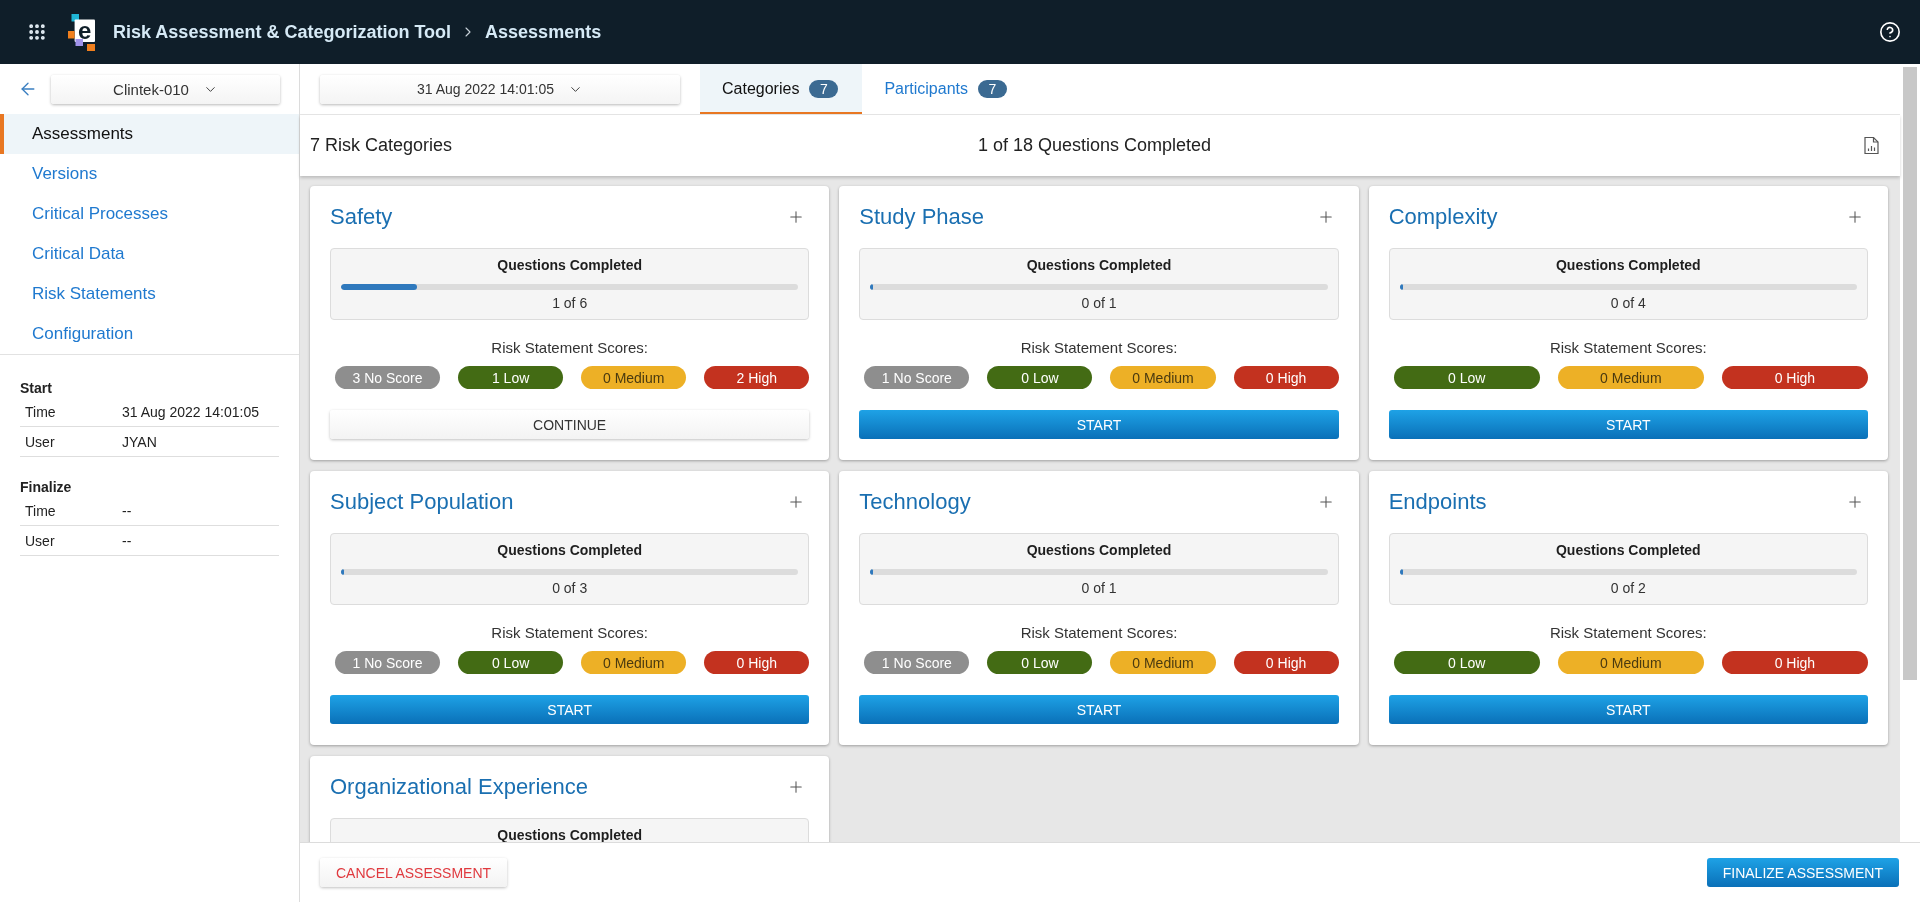 This screenshot has width=1920, height=902. Describe the element at coordinates (915, 502) in the screenshot. I see `card-title: Technology` at that location.